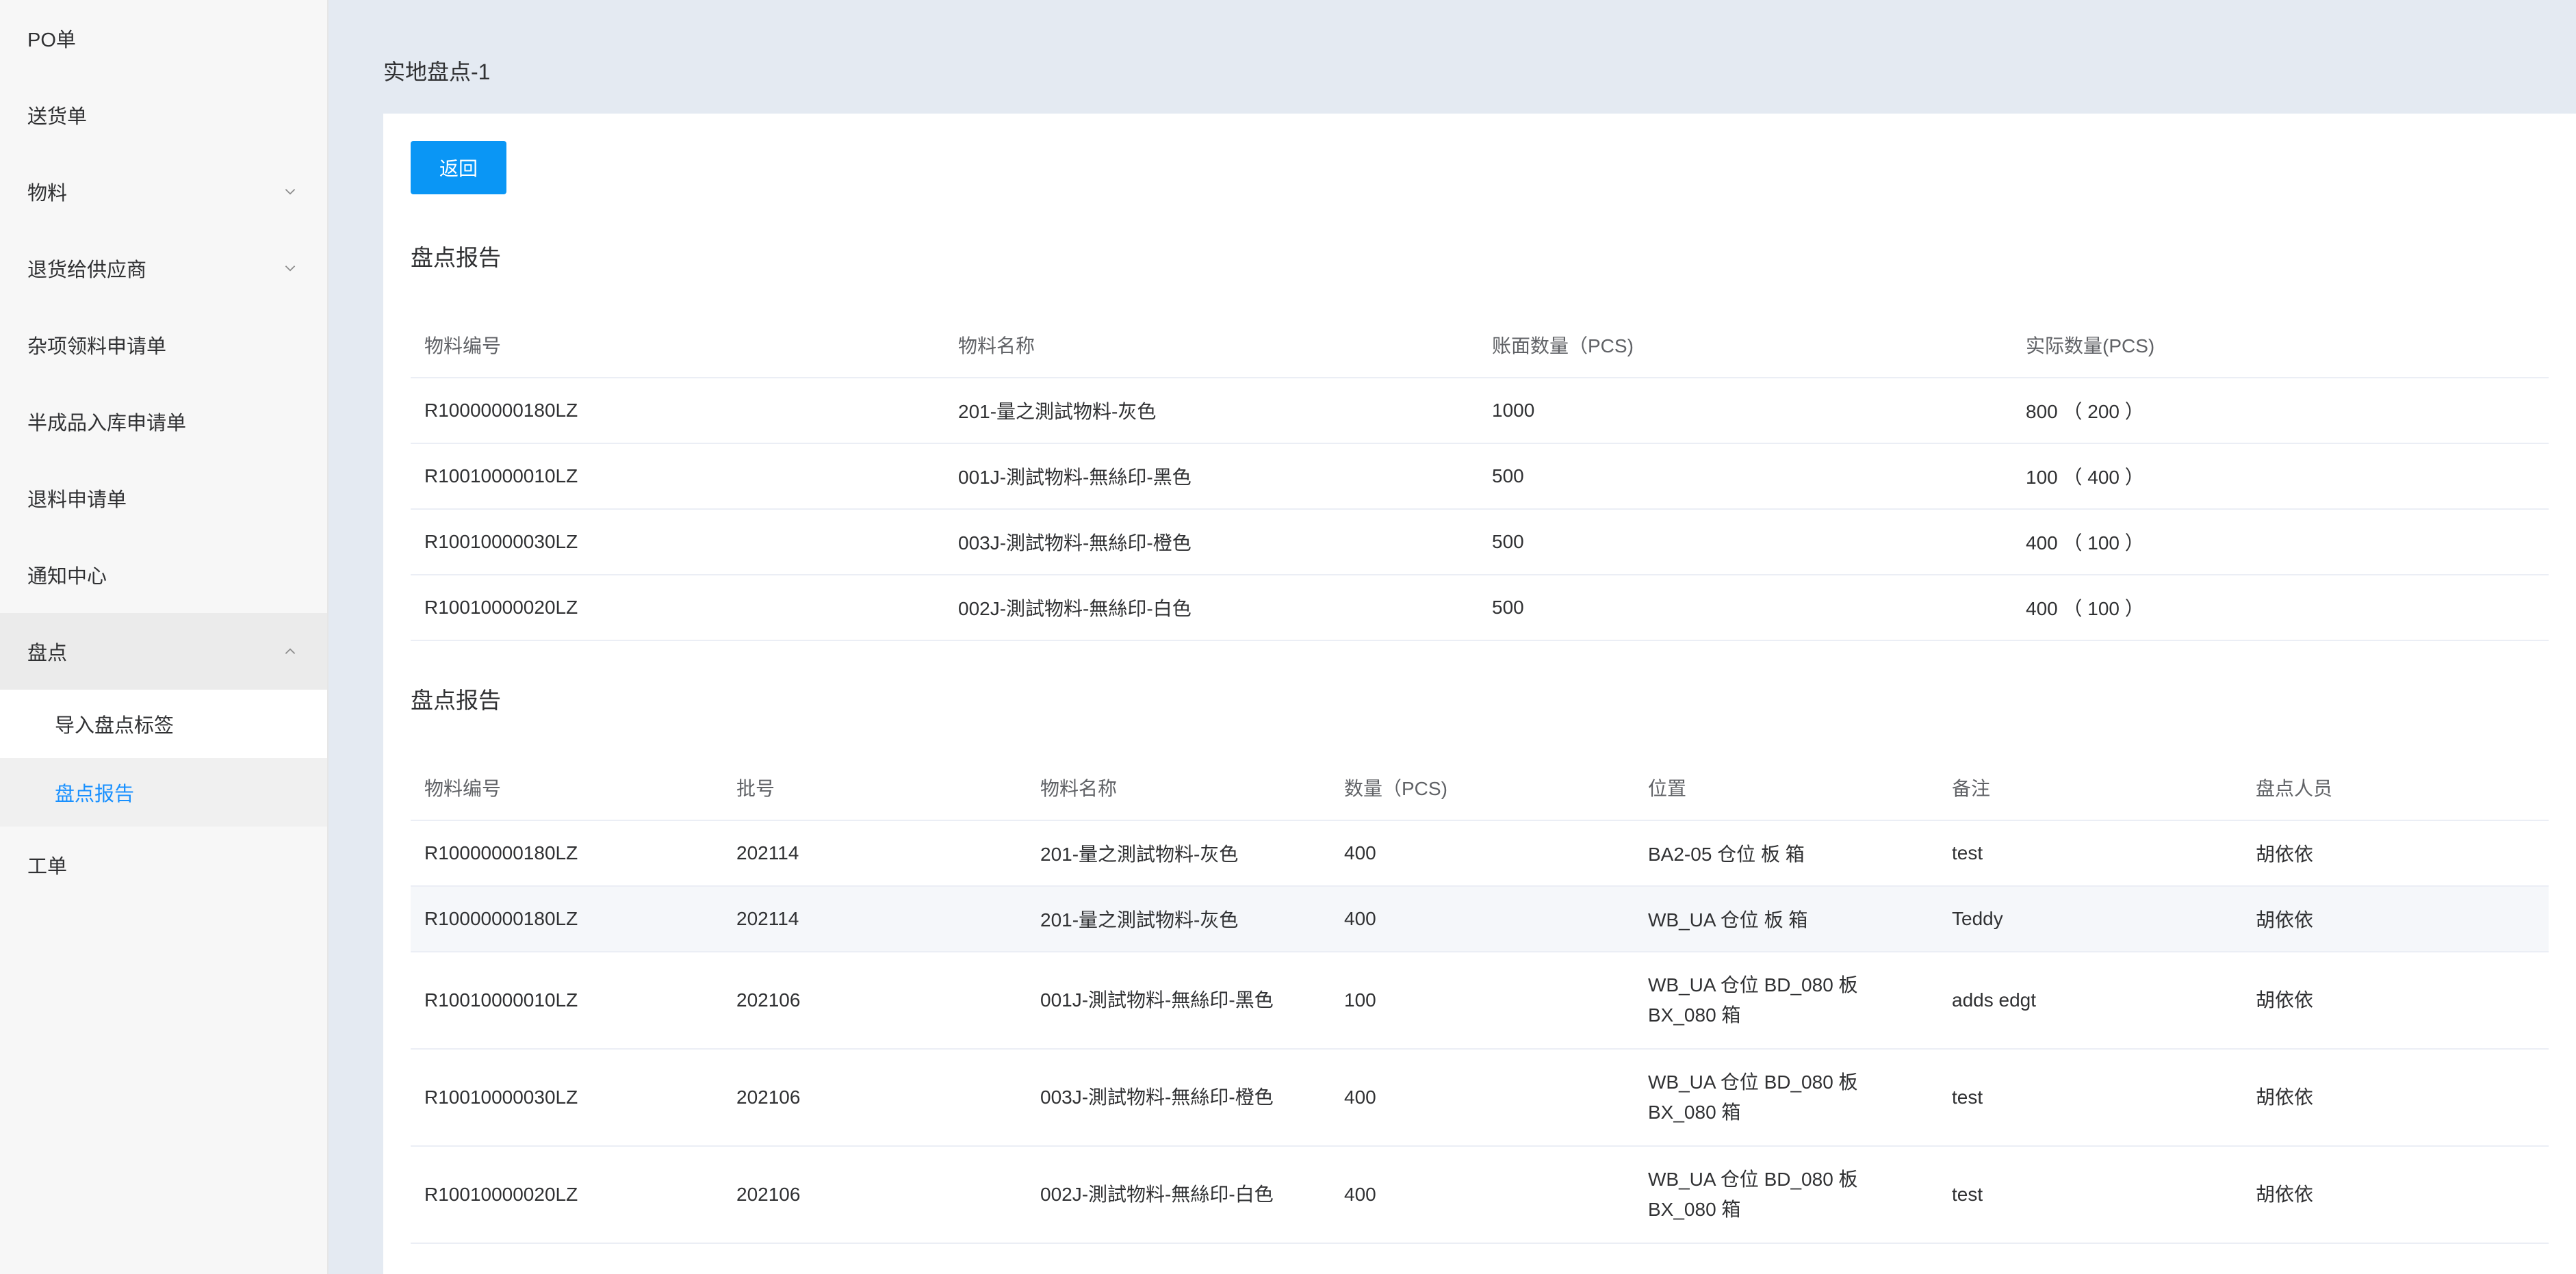 The image size is (2576, 1274). Describe the element at coordinates (163, 651) in the screenshot. I see `sidebar-item-stocktake: 盘点` at that location.